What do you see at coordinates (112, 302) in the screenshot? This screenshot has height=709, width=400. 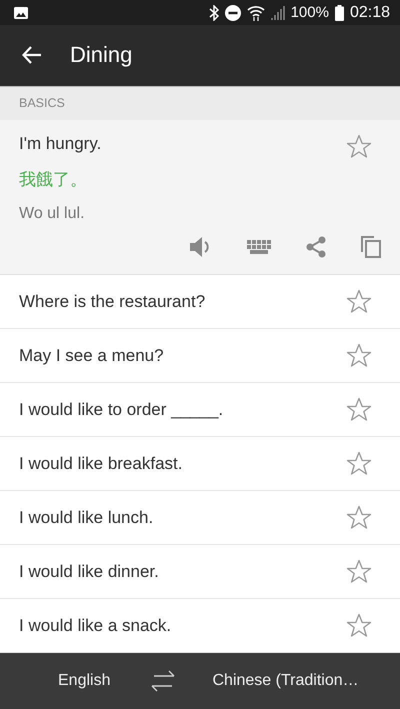 I see `phrase-text: Where is the restaurant?` at bounding box center [112, 302].